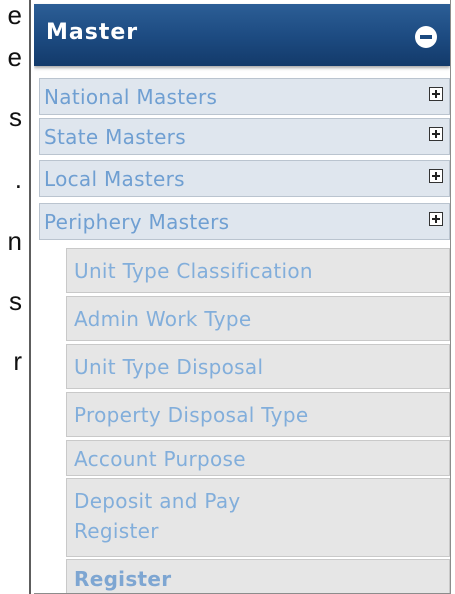  What do you see at coordinates (17, 361) in the screenshot?
I see `clipped-text-line: r` at bounding box center [17, 361].